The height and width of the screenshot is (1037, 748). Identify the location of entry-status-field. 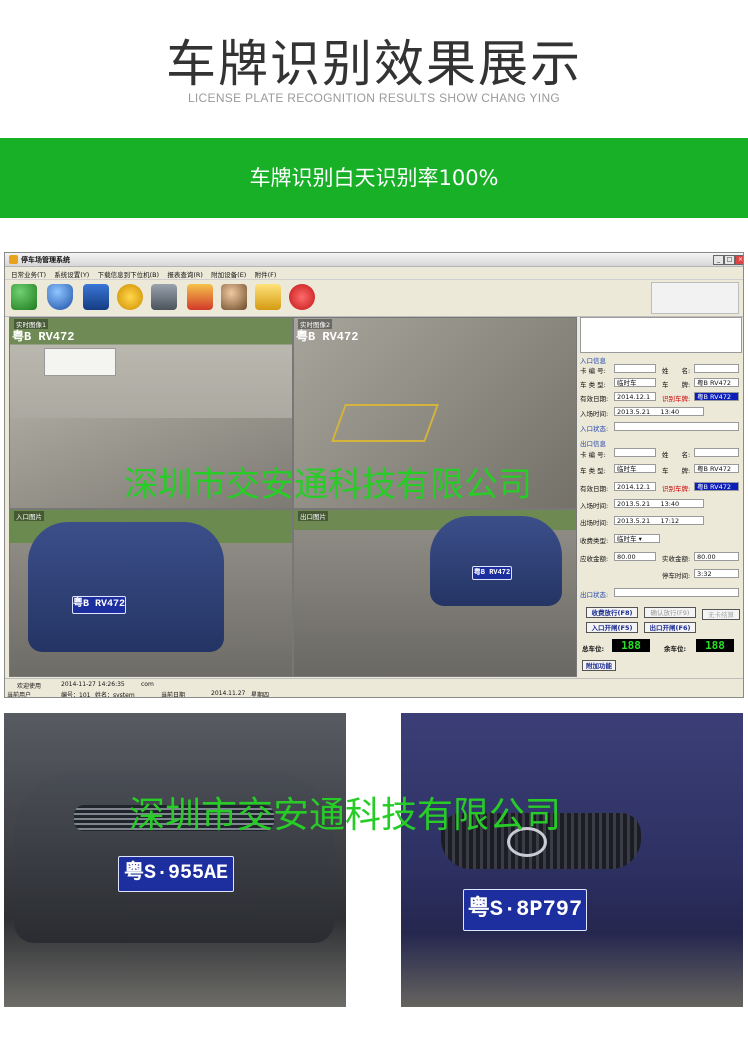
(676, 426).